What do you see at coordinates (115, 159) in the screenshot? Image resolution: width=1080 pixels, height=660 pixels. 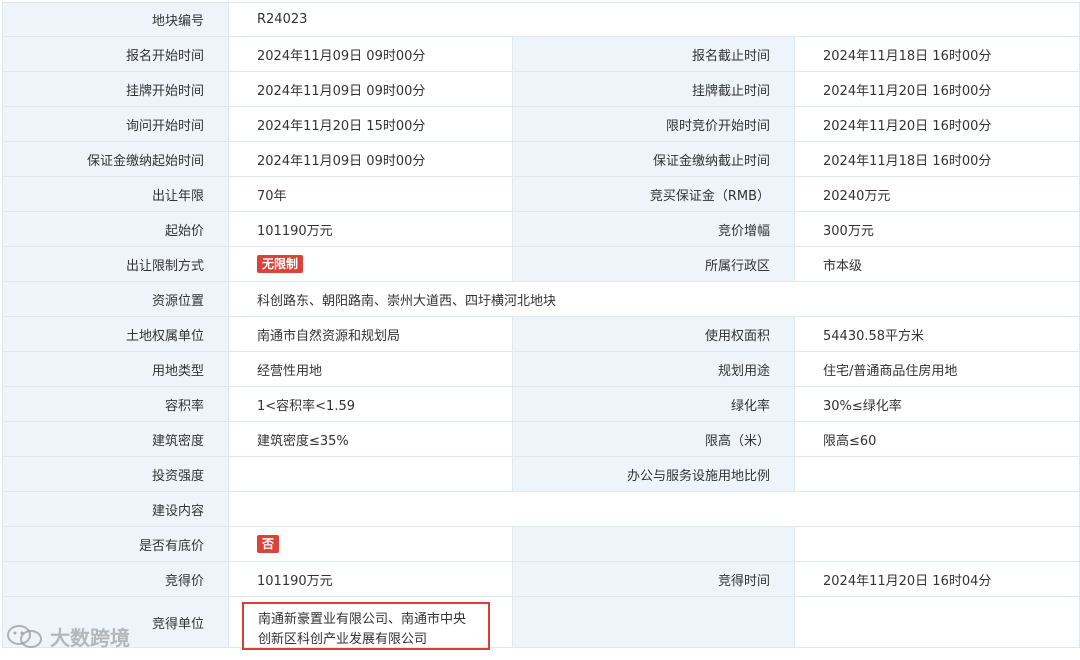 I see `field-label: 保证金缴纳起始时间` at bounding box center [115, 159].